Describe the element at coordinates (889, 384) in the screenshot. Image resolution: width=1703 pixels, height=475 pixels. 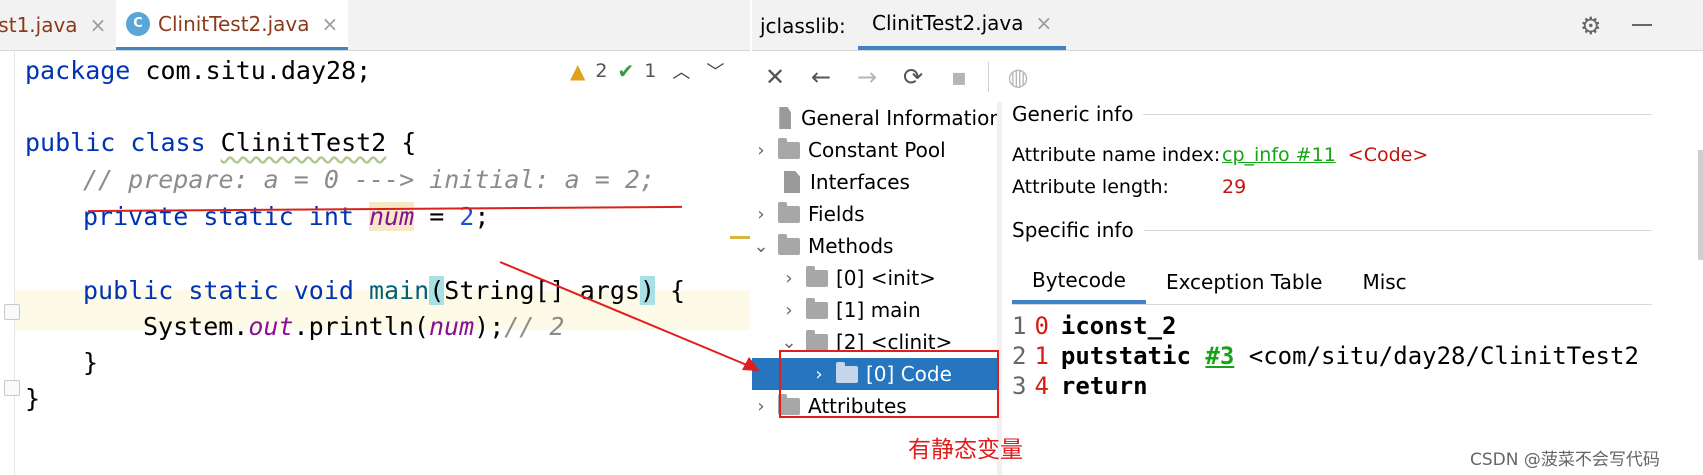
I see `annotation-box` at that location.